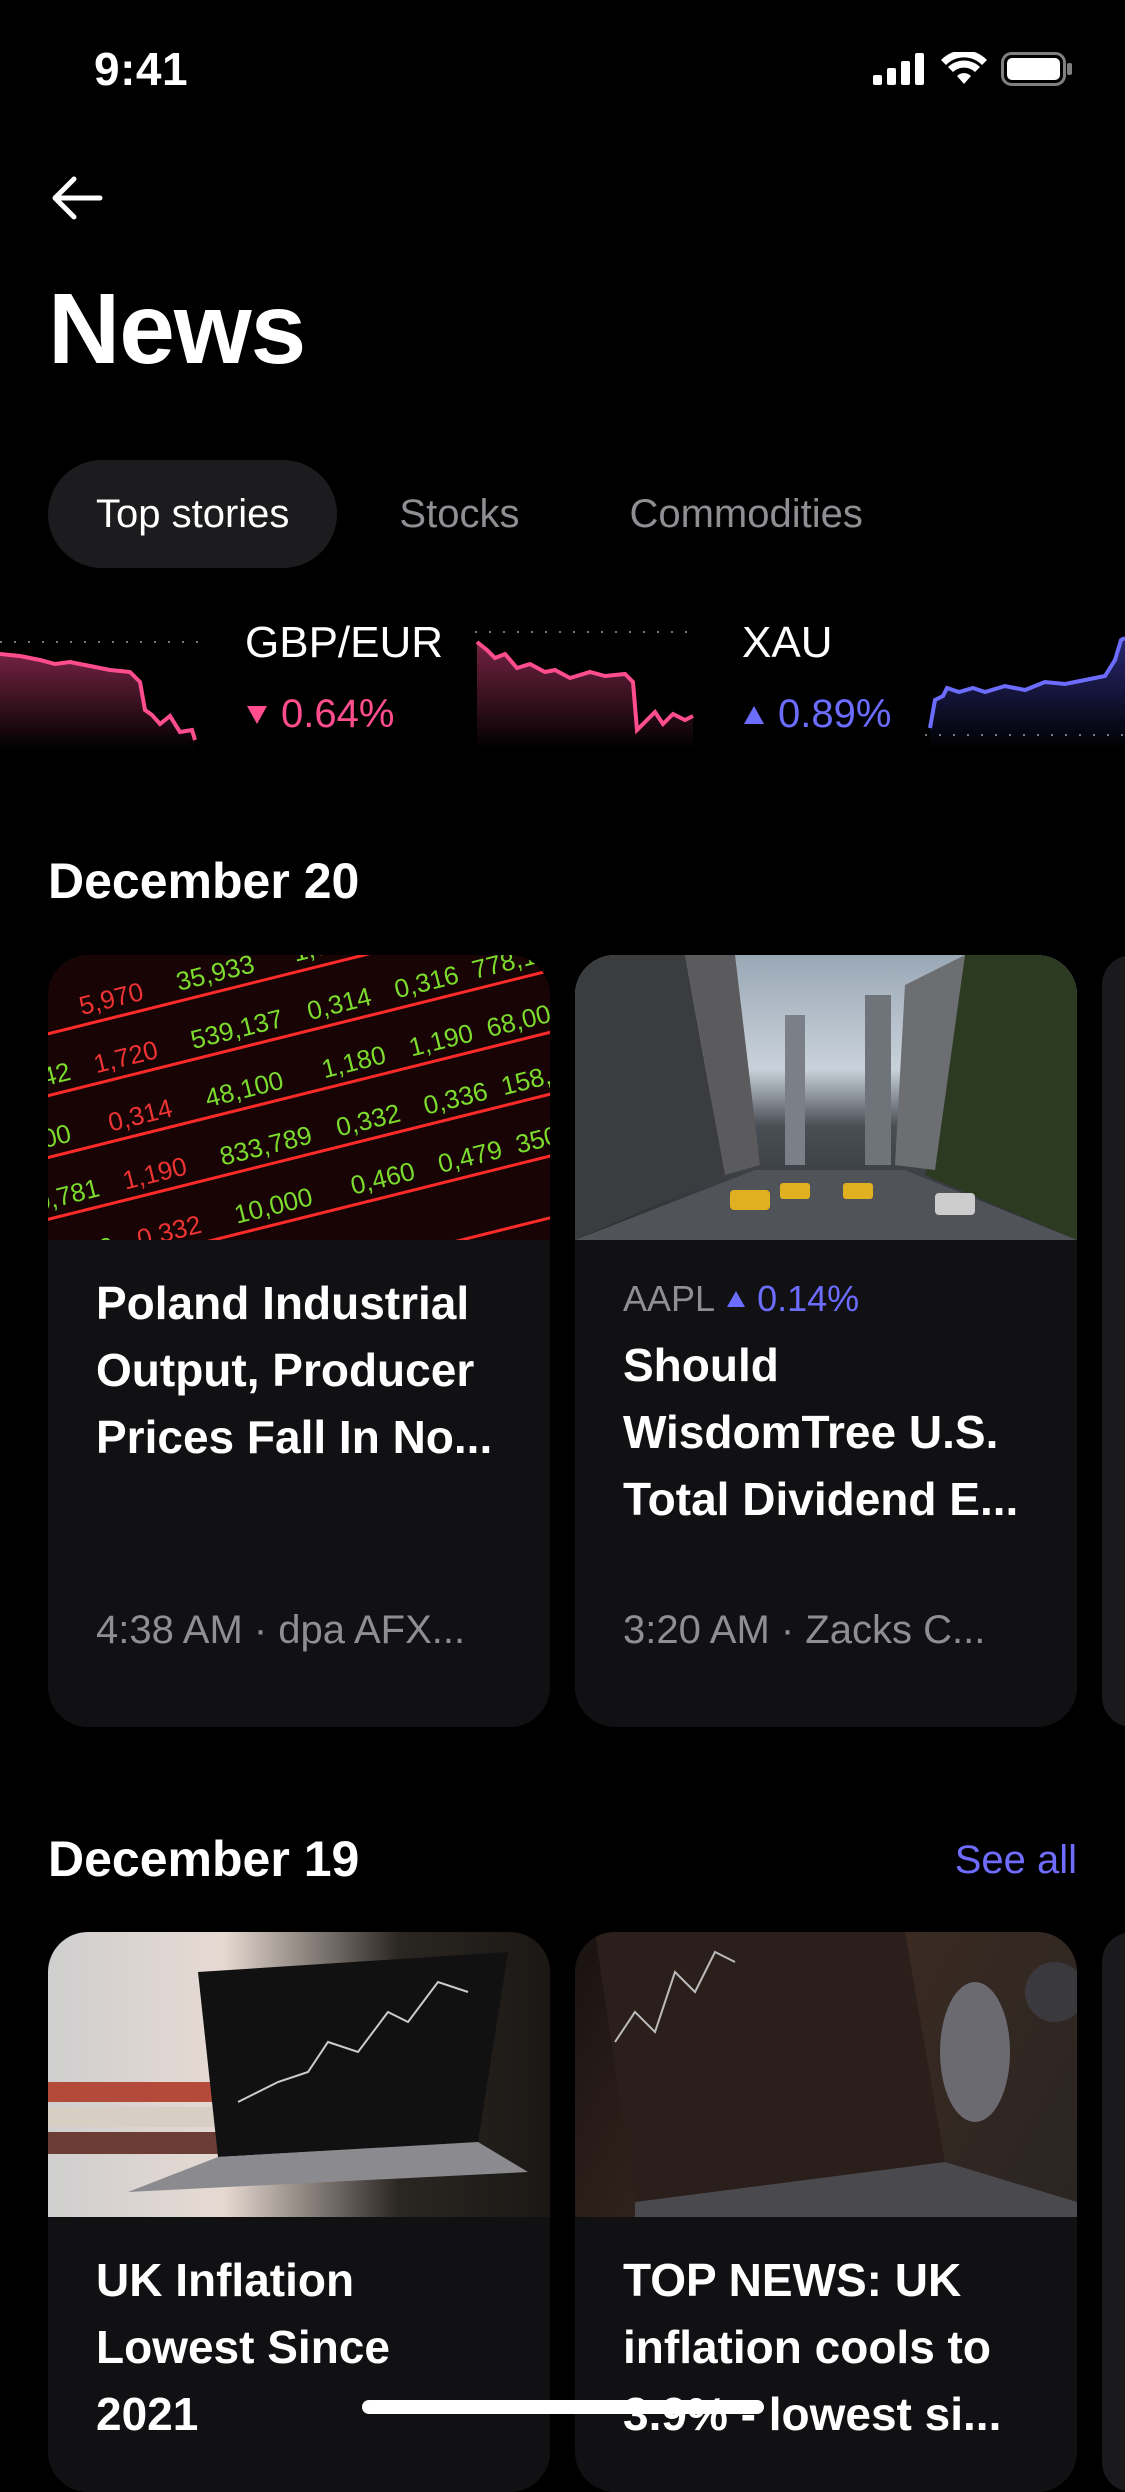 The width and height of the screenshot is (1125, 2492). What do you see at coordinates (82, 1235) in the screenshot?
I see `svg-text: 1,500` at bounding box center [82, 1235].